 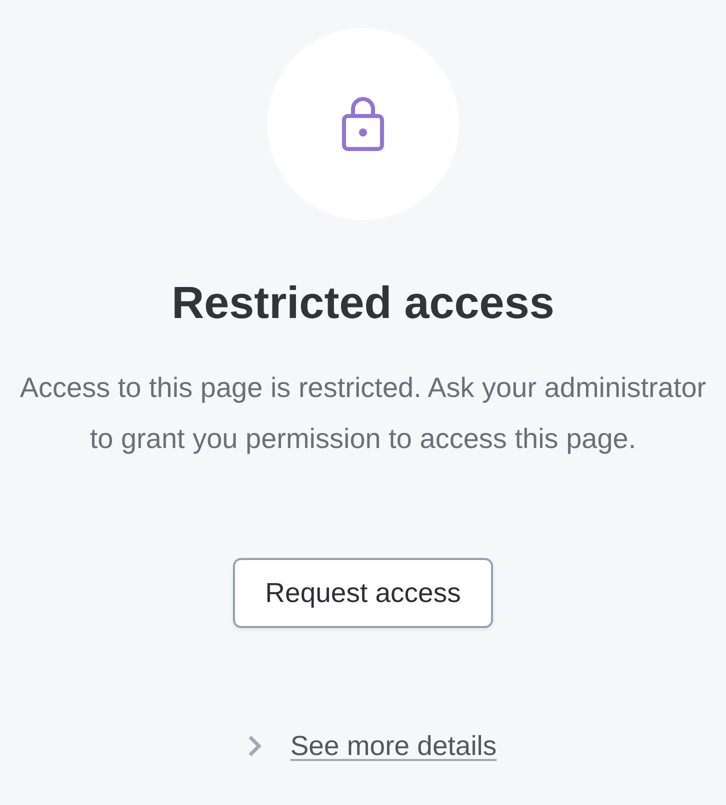 I want to click on lock-icon, so click(x=363, y=124).